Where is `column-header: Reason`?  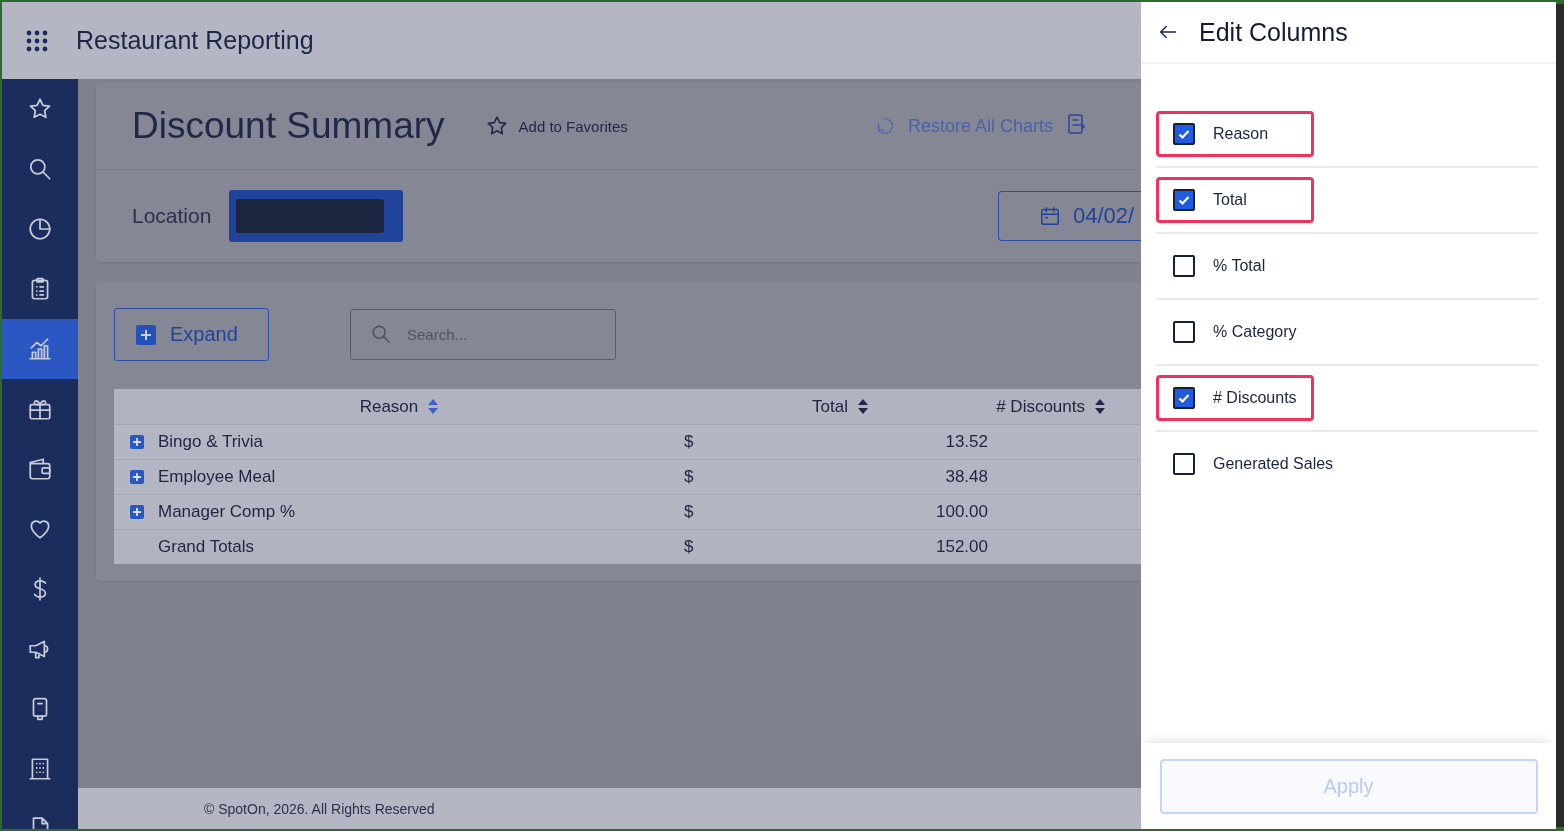
column-header: Reason is located at coordinates (389, 406).